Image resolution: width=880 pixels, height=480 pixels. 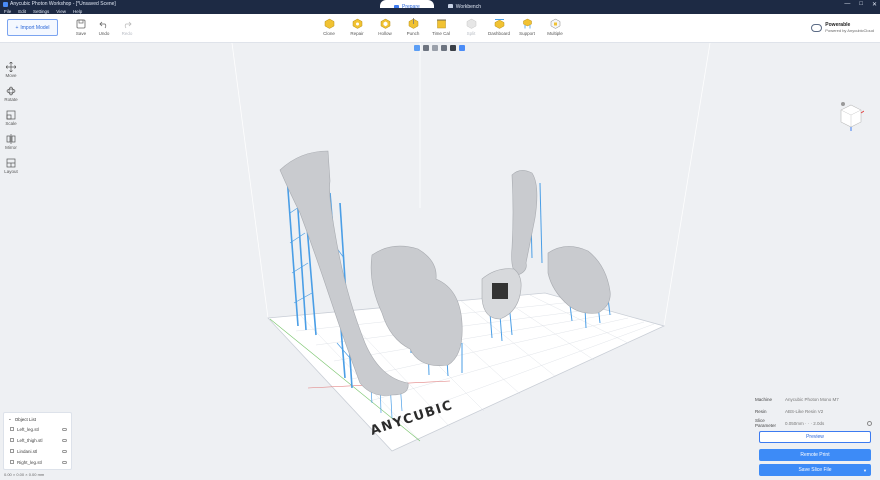 I want to click on import-model-button: + Import Model, so click(x=32, y=27).